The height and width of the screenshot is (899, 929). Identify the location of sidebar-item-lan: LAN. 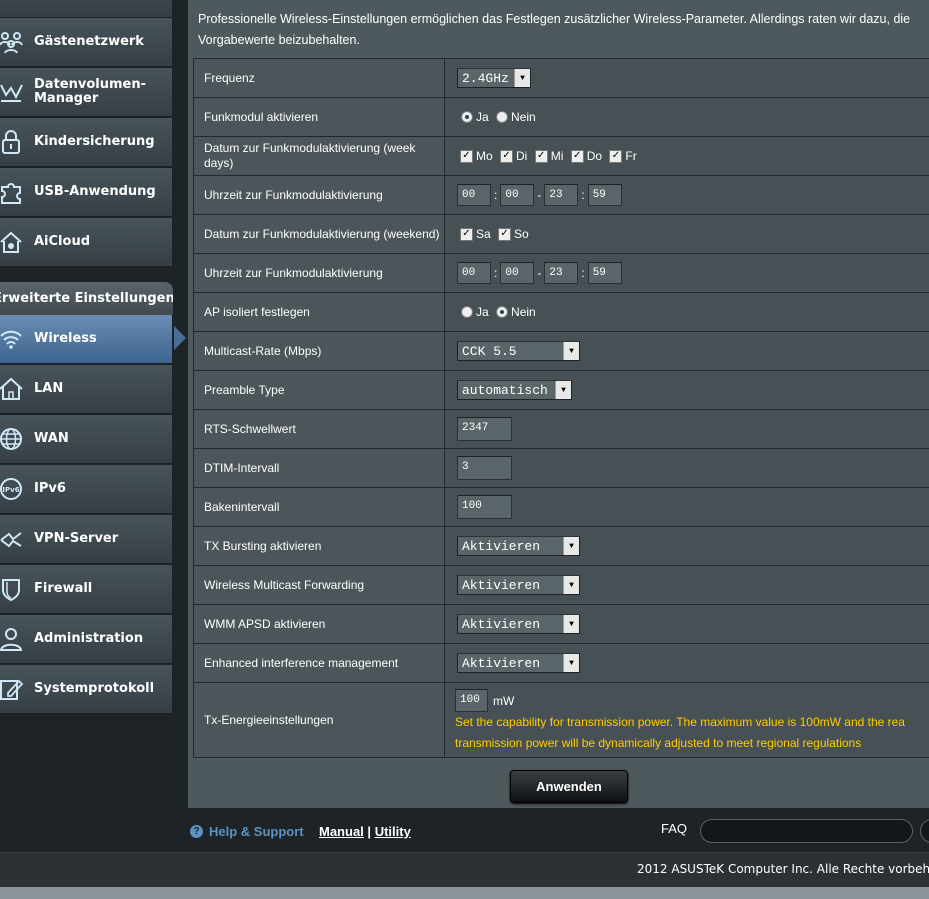
(86, 389).